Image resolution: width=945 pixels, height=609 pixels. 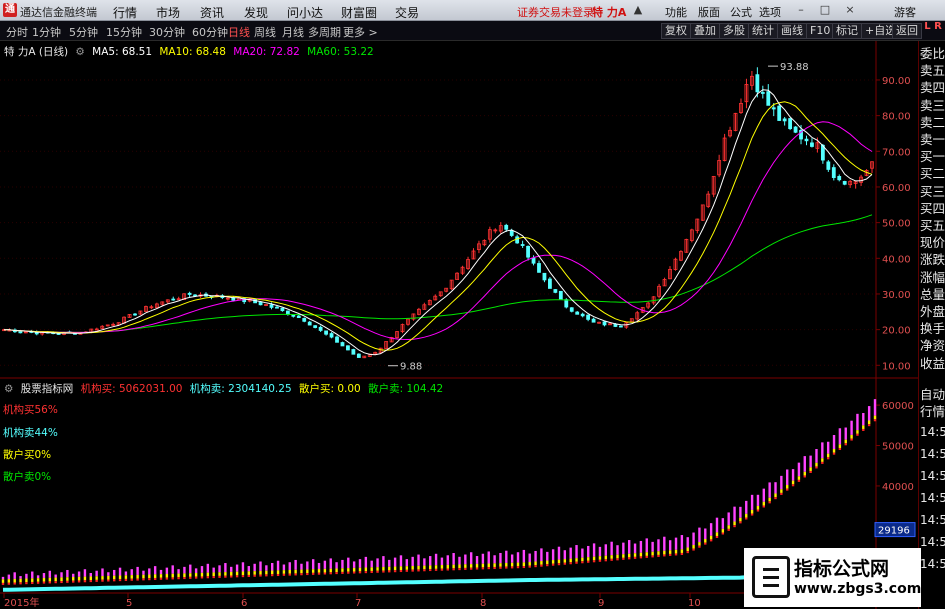 What do you see at coordinates (239, 32) in the screenshot?
I see `period-daily: 日线` at bounding box center [239, 32].